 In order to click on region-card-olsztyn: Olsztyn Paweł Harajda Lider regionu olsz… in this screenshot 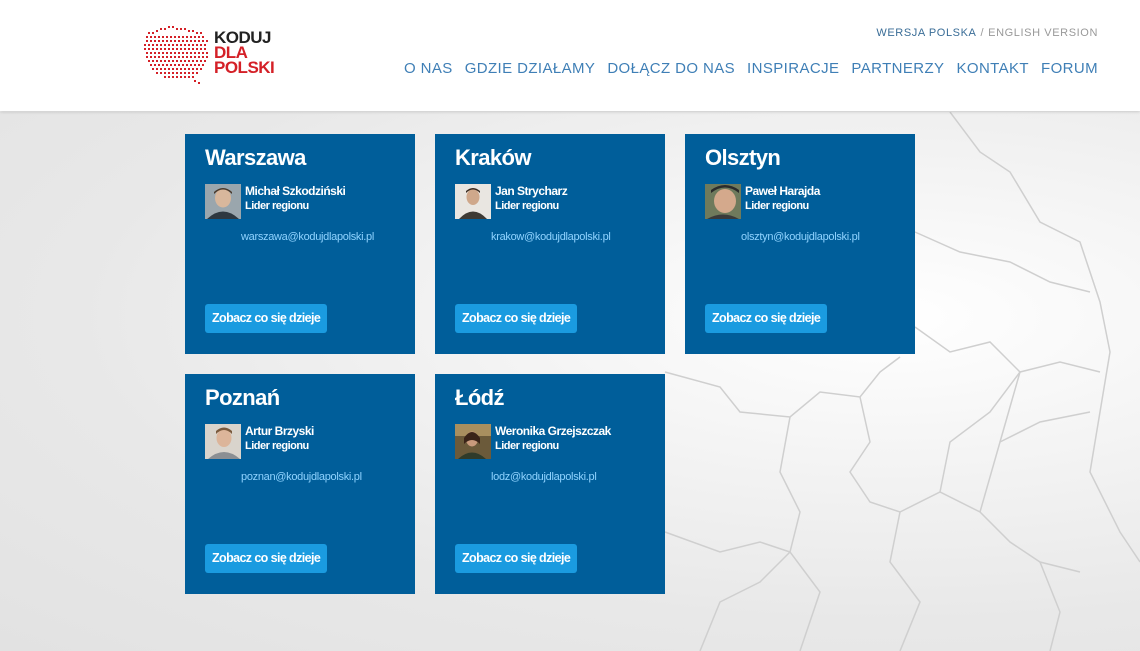, I will do `click(800, 244)`.